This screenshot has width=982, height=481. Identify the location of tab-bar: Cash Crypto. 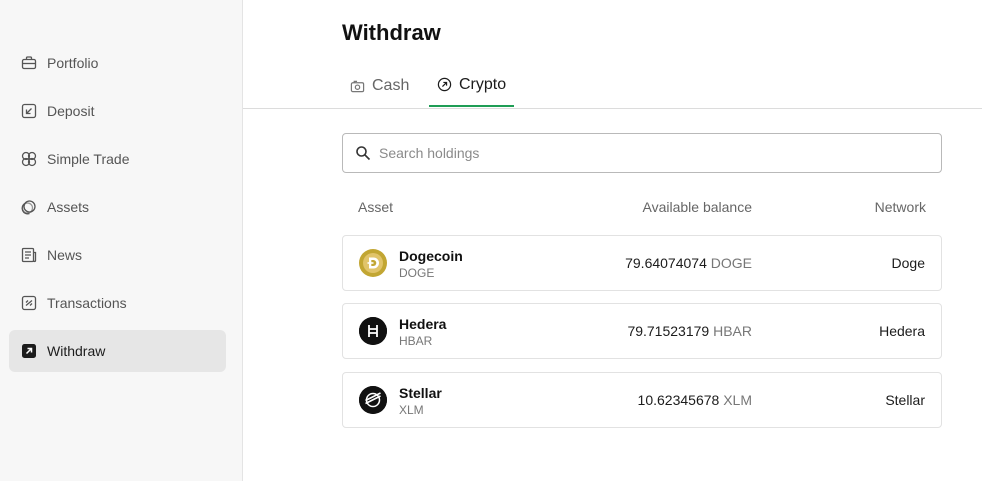
(612, 86).